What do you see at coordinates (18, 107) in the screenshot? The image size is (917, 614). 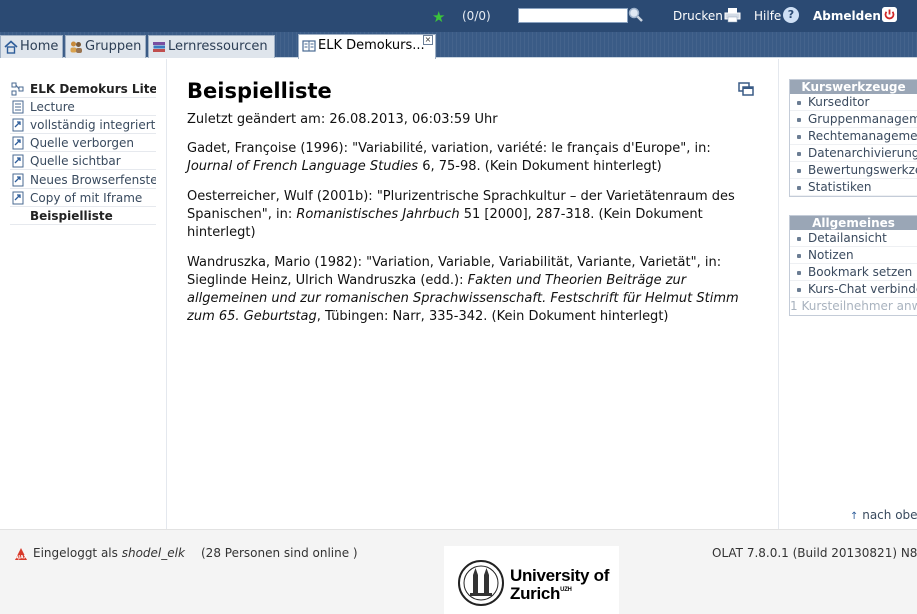 I see `page-icon` at bounding box center [18, 107].